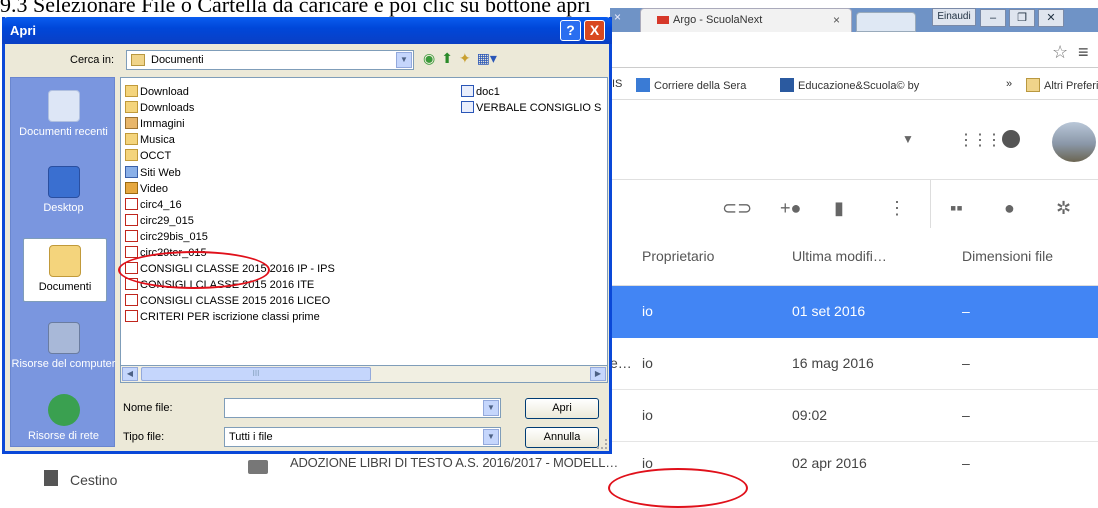 This screenshot has width=1098, height=508. Describe the element at coordinates (1011, 139) in the screenshot. I see `notifications-icon` at that location.